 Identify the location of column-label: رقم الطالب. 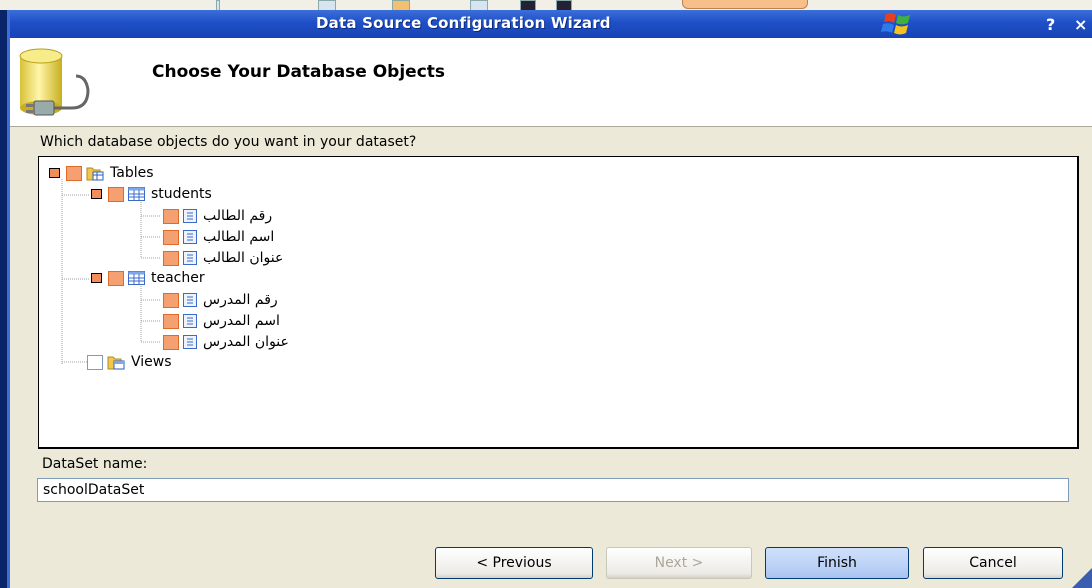
(238, 216).